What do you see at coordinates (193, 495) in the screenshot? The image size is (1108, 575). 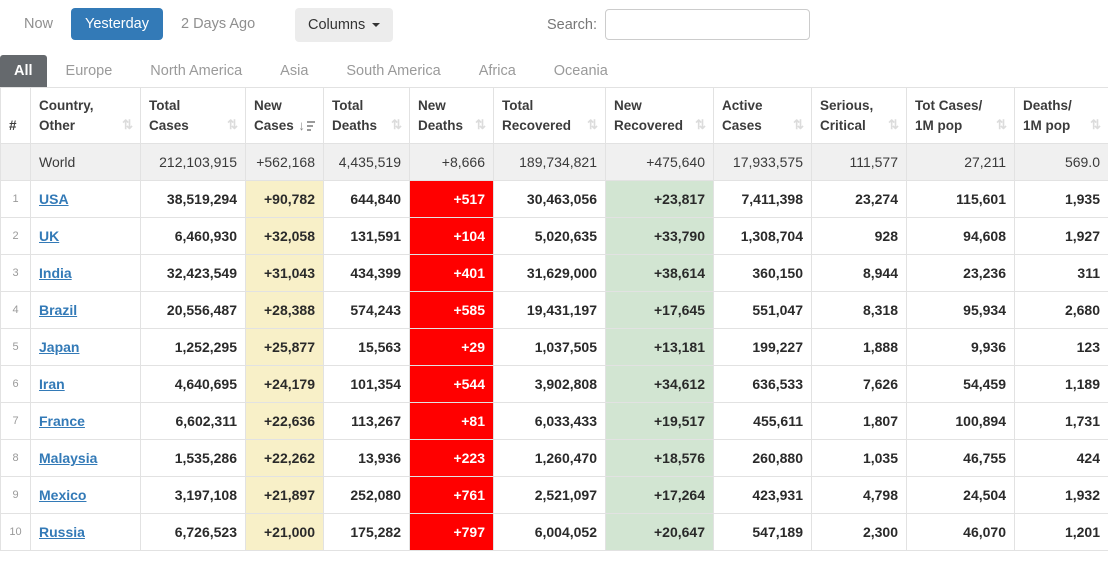 I see `cell-total-cases: 3,197,108` at bounding box center [193, 495].